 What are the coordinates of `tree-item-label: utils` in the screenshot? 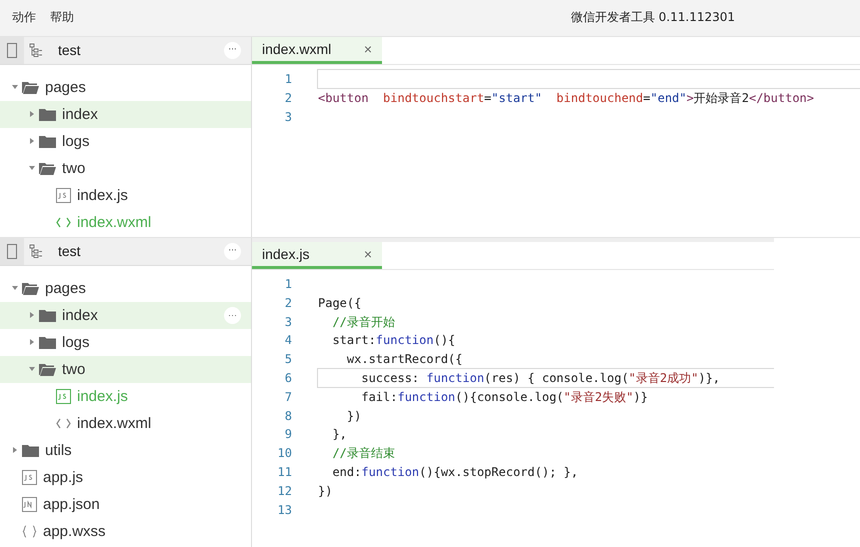 It's located at (58, 450).